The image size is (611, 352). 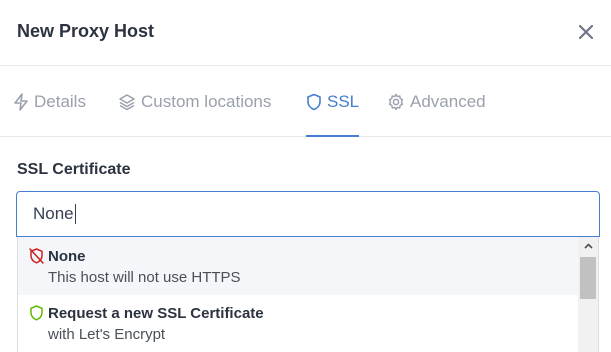 I want to click on tab-label: Details, so click(x=60, y=101).